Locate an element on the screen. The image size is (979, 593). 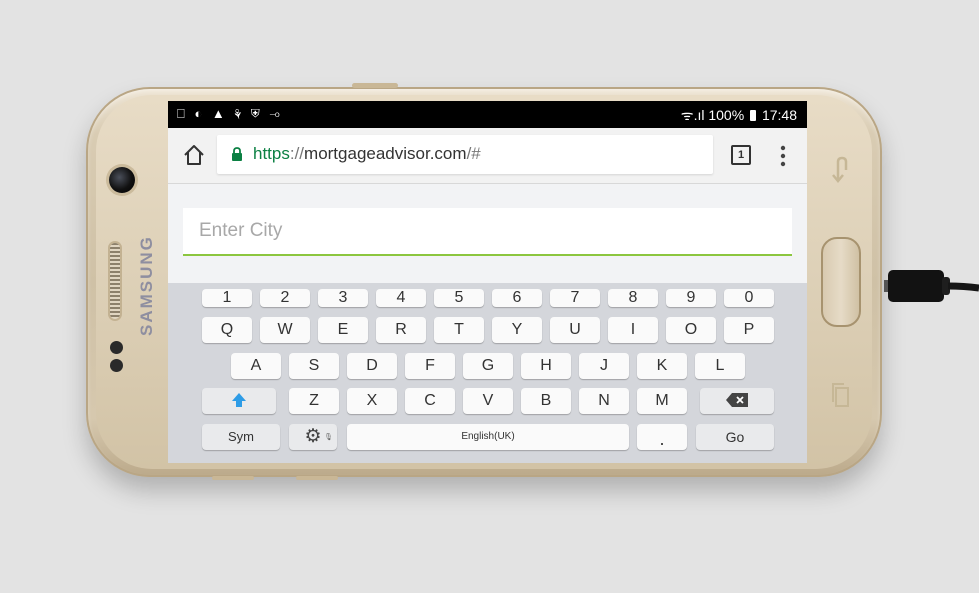
address-bar: https://mortgageadvisor.com/# is located at coordinates (465, 154).